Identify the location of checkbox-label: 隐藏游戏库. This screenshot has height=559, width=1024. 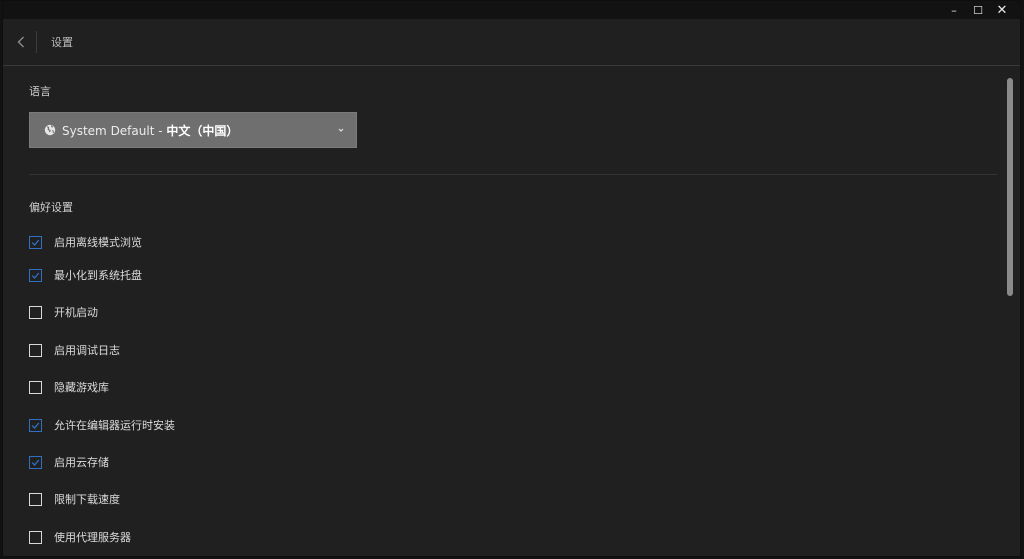
(81, 387).